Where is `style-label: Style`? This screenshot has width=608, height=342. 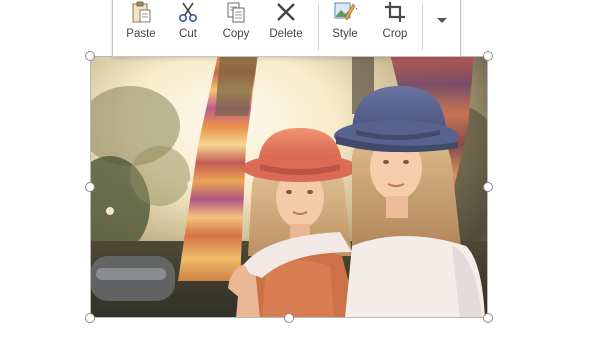 style-label: Style is located at coordinates (345, 34).